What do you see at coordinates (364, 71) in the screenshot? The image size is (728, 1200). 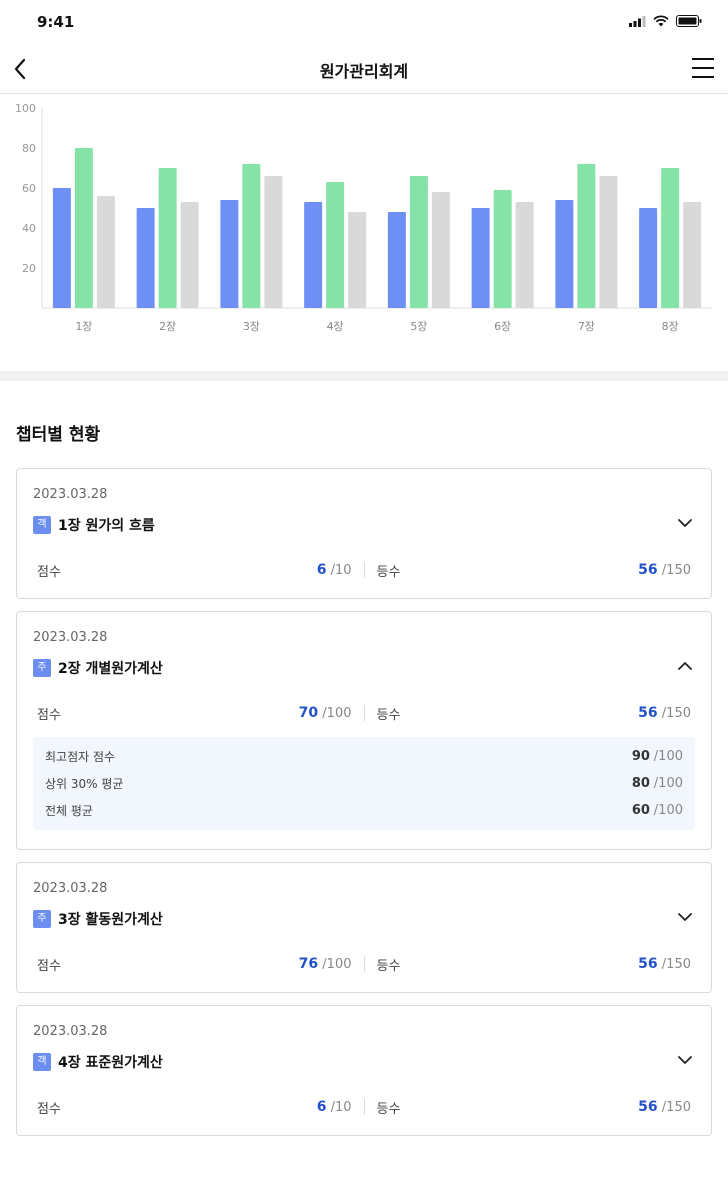 I see `page-title: 원가관리회계` at bounding box center [364, 71].